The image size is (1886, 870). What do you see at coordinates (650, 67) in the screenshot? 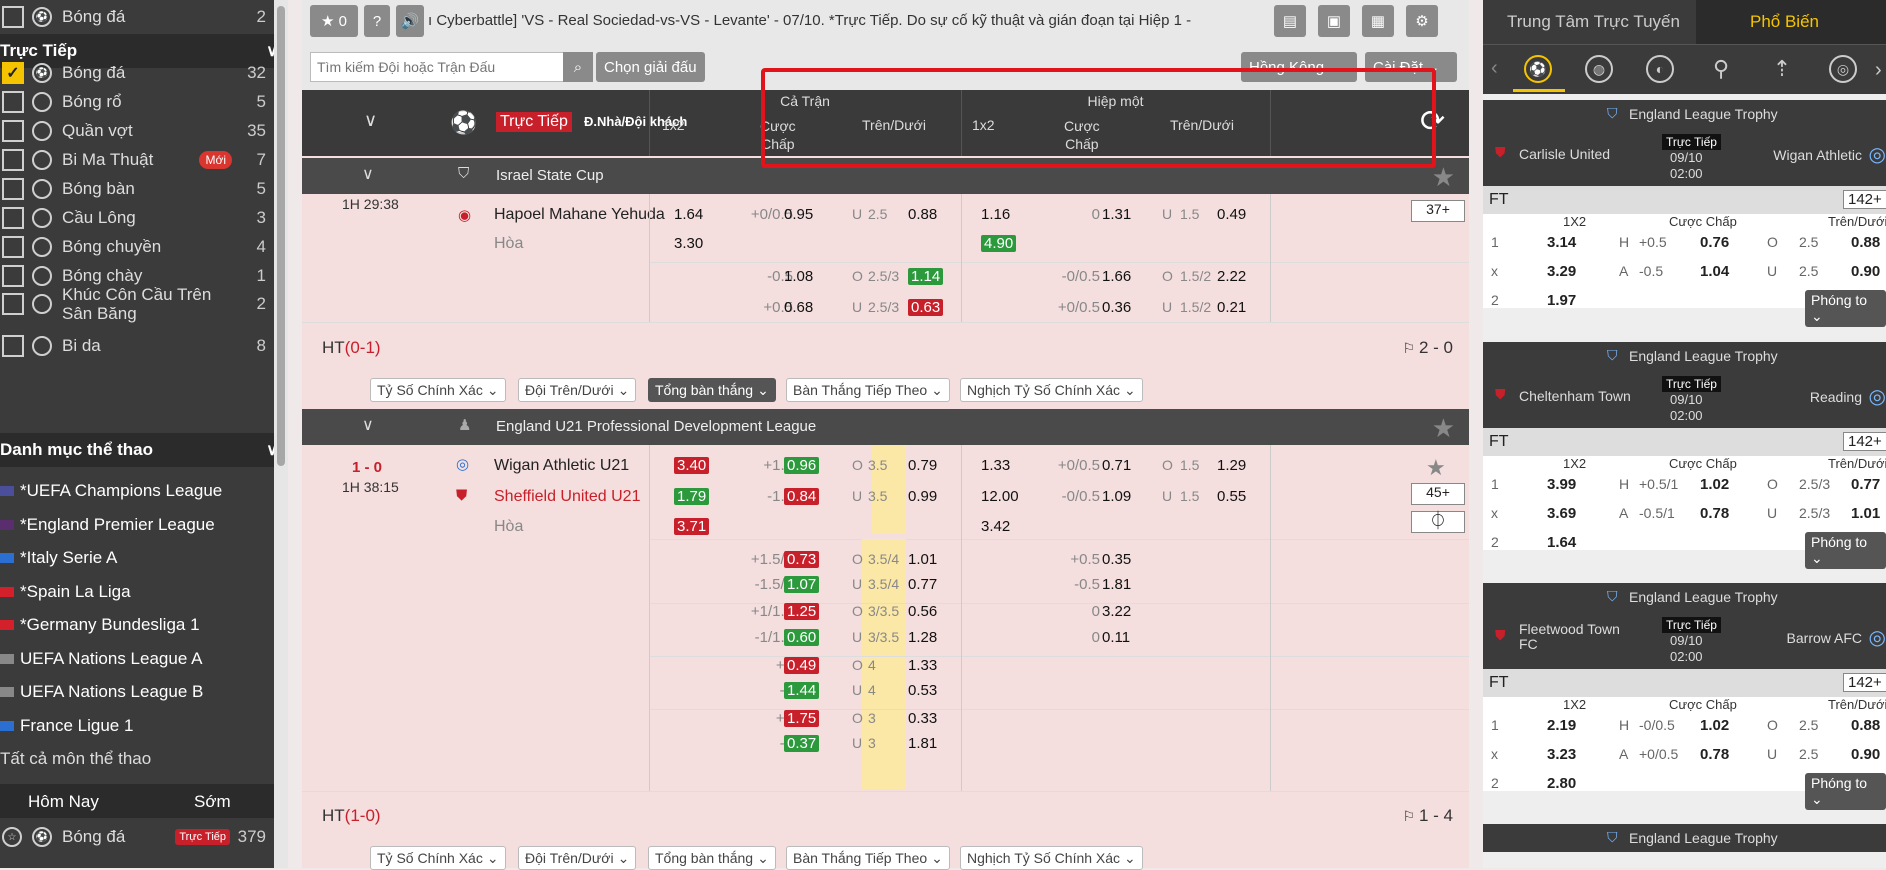
I see `choose-league-button: Chọn giải đấu` at bounding box center [650, 67].